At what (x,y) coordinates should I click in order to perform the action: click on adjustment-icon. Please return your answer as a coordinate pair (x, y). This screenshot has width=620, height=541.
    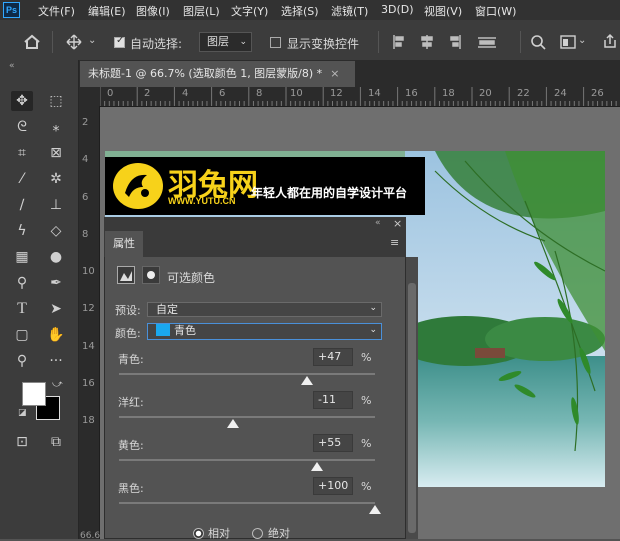
    Looking at the image, I should click on (126, 275).